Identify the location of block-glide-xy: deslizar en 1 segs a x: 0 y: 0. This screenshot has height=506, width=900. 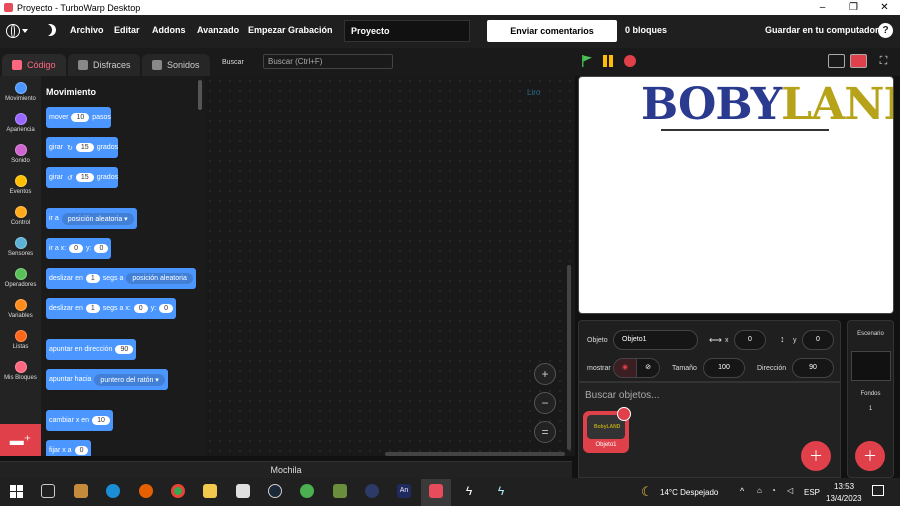
(111, 308).